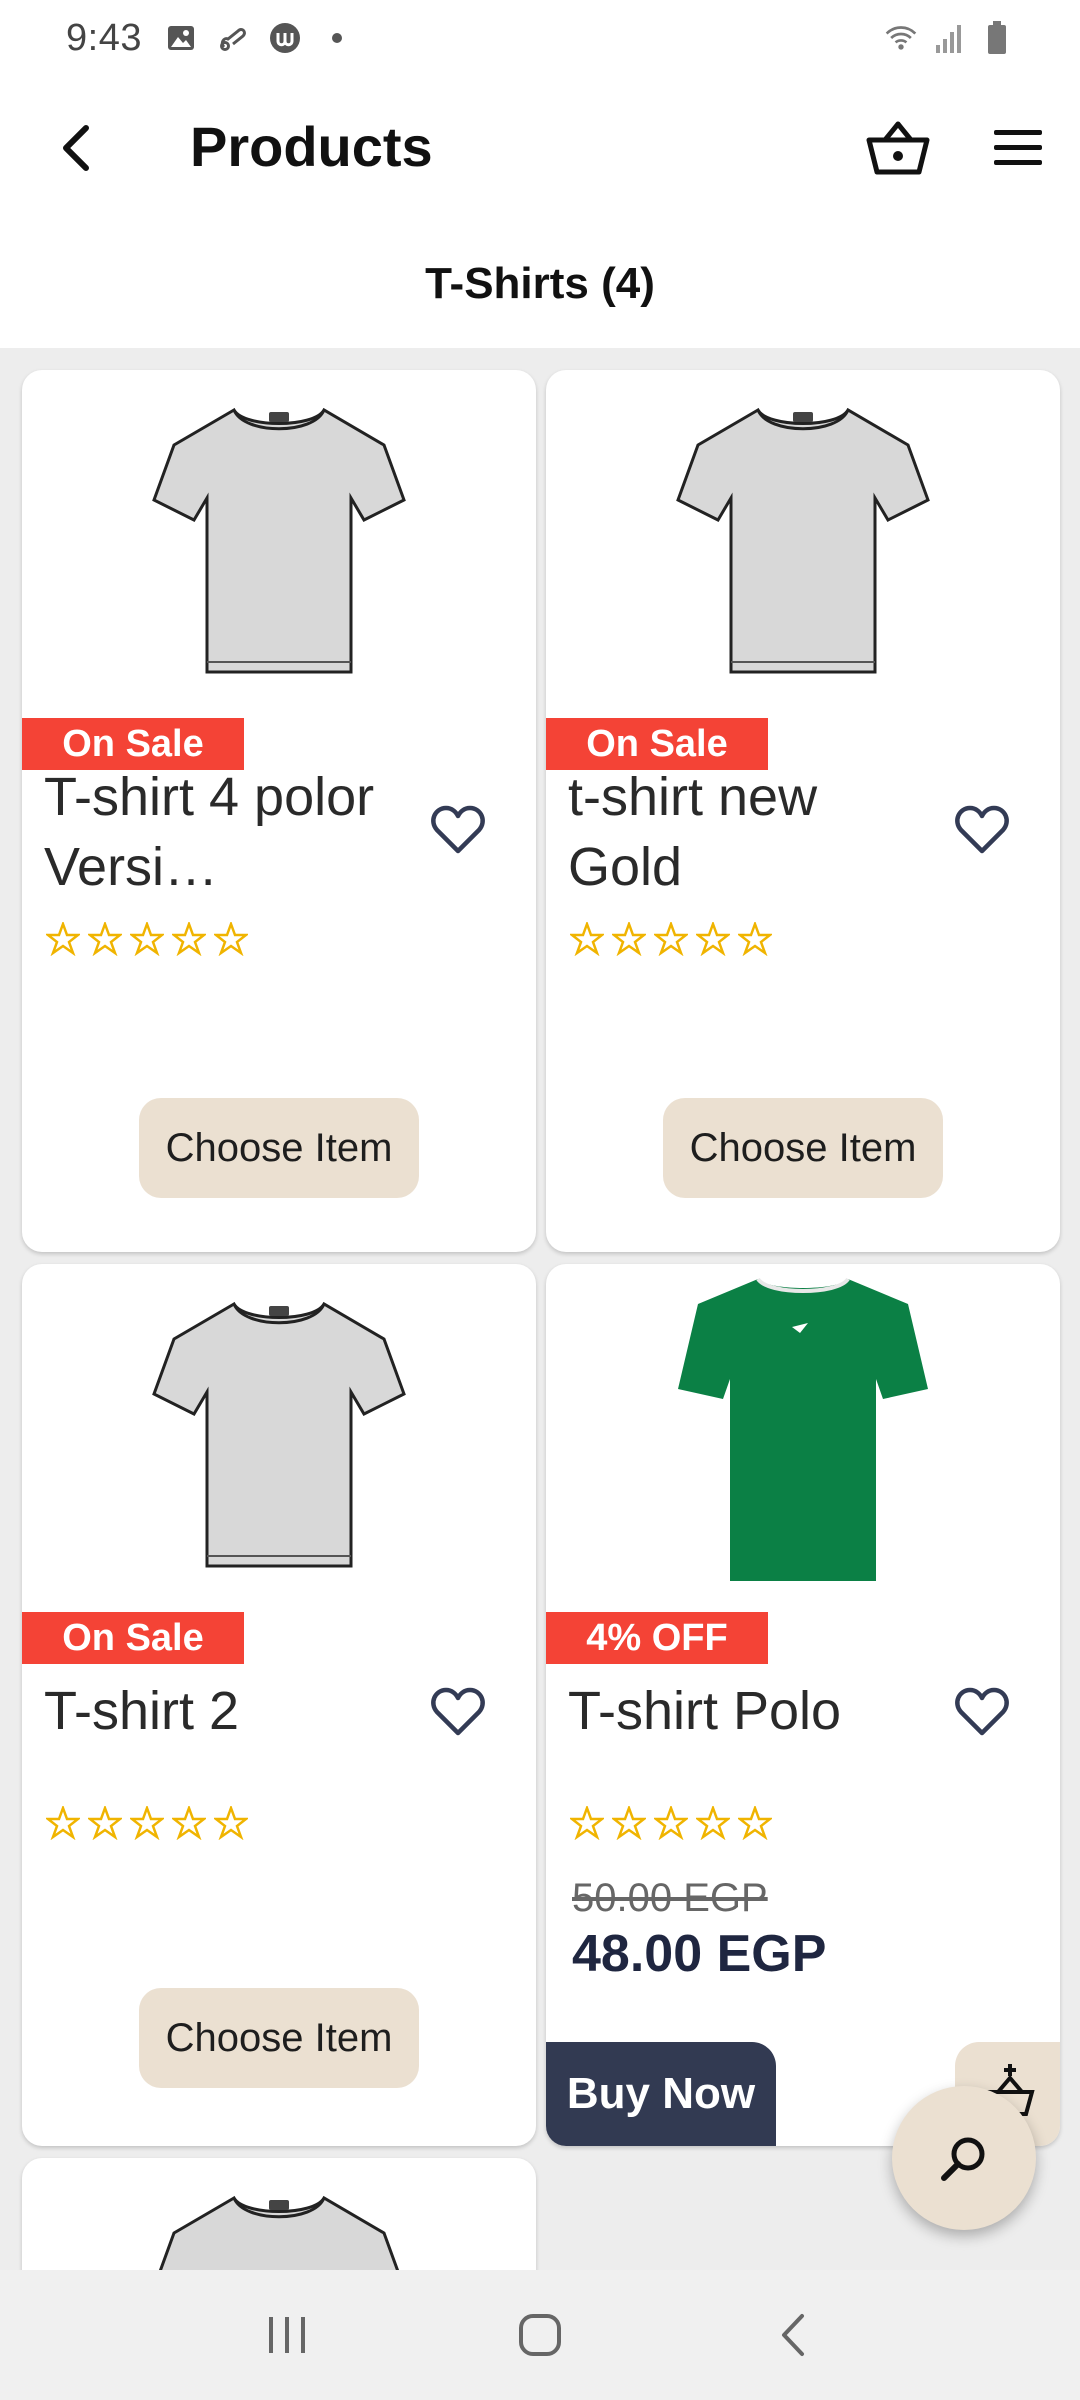 Image resolution: width=1080 pixels, height=2400 pixels. I want to click on category-header: T-Shirts (4), so click(540, 284).